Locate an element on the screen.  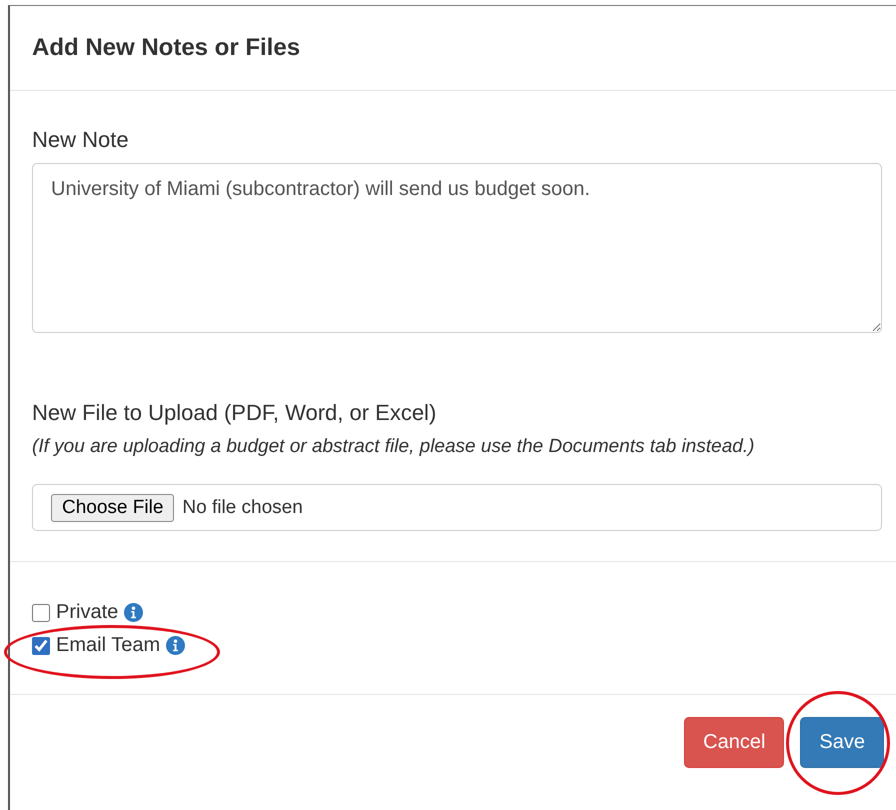
note-label: New Note is located at coordinates (81, 140).